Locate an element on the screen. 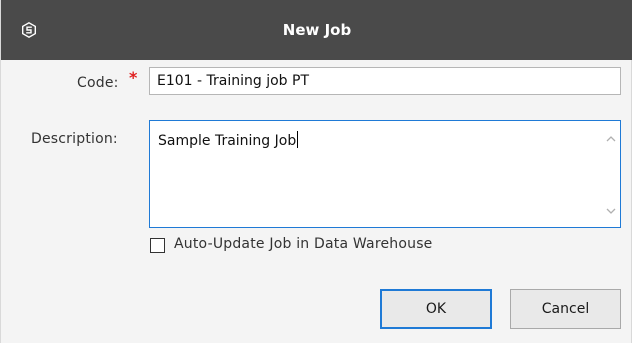 Image resolution: width=632 pixels, height=343 pixels. auto-update-label: Auto-Update Job in Data Warehouse is located at coordinates (303, 244).